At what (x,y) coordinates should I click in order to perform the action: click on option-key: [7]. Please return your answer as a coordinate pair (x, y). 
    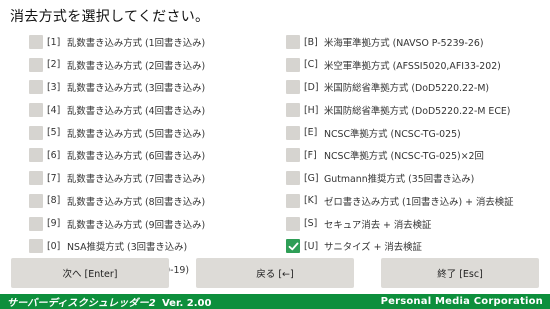
    Looking at the image, I should click on (54, 178).